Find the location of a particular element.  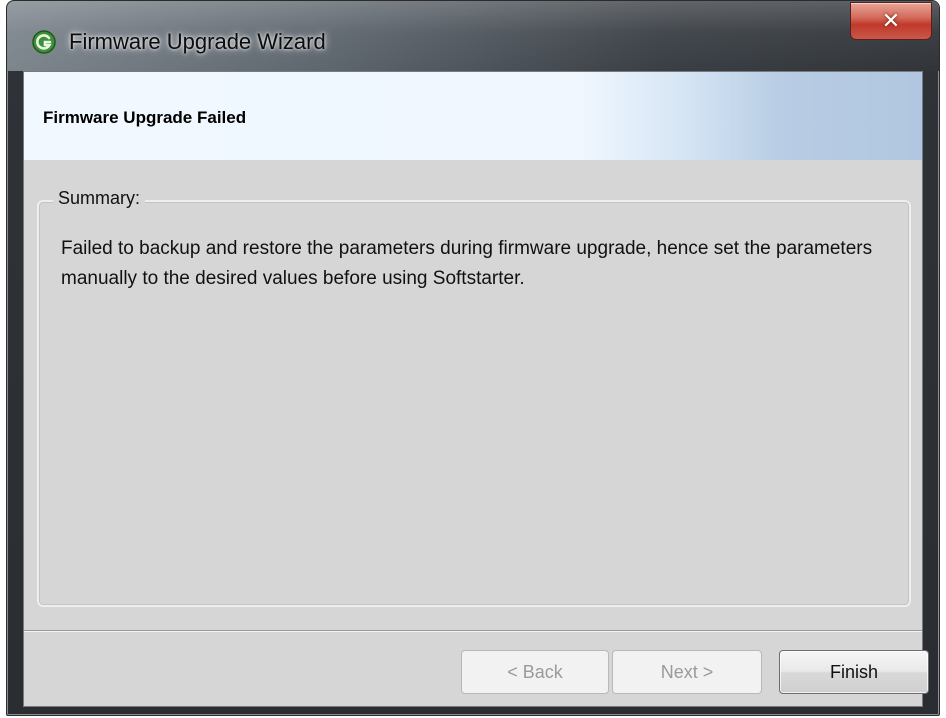

wizard-header: Firmware Upgrade Failed is located at coordinates (473, 116).